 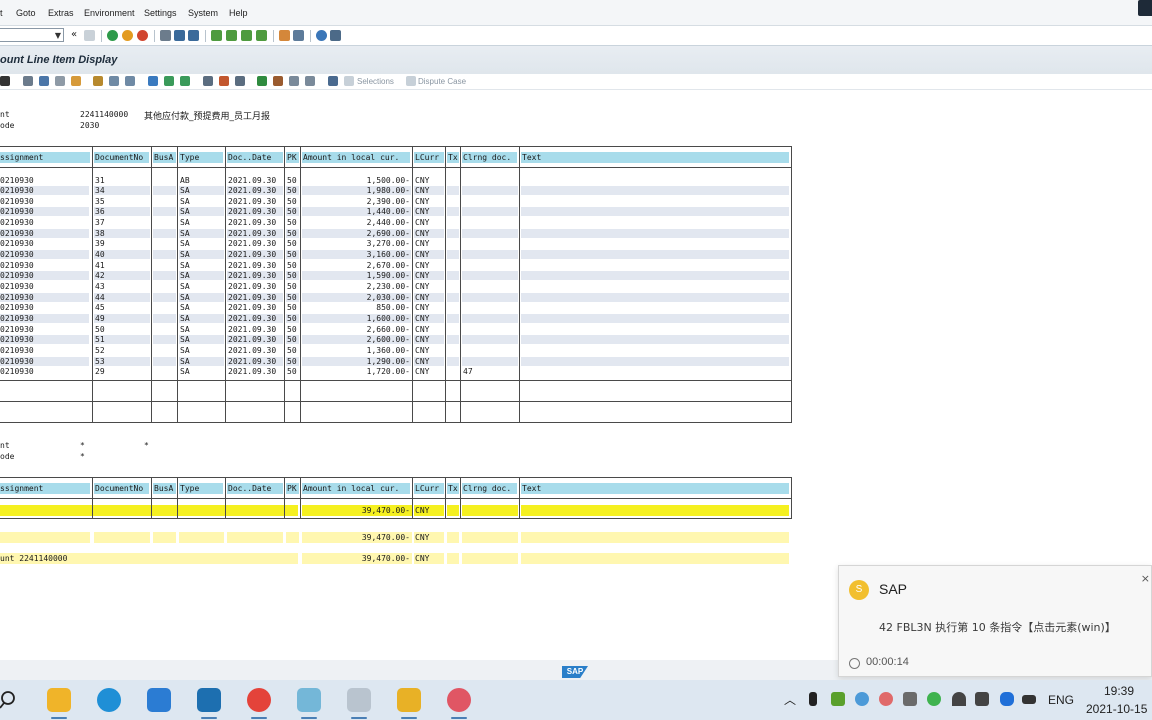 I want to click on table-row: 0210930 38 SA 2021.09.30 50 2,690.00- CNY, so click(x=395, y=233).